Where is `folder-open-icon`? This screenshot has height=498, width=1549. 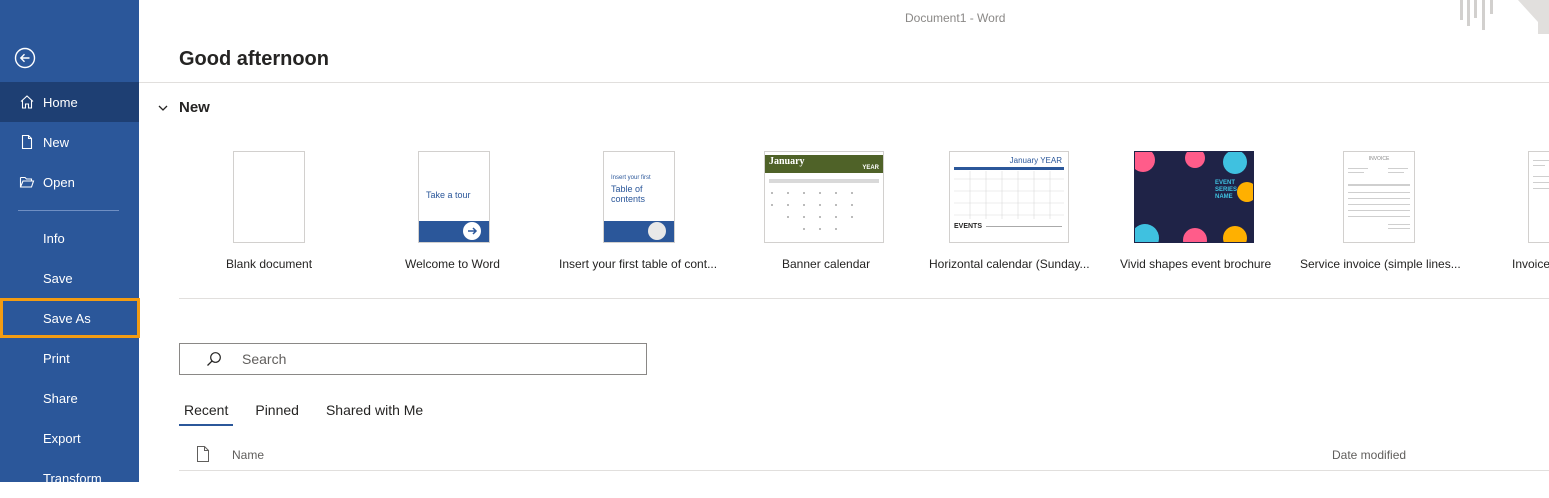
folder-open-icon is located at coordinates (27, 182).